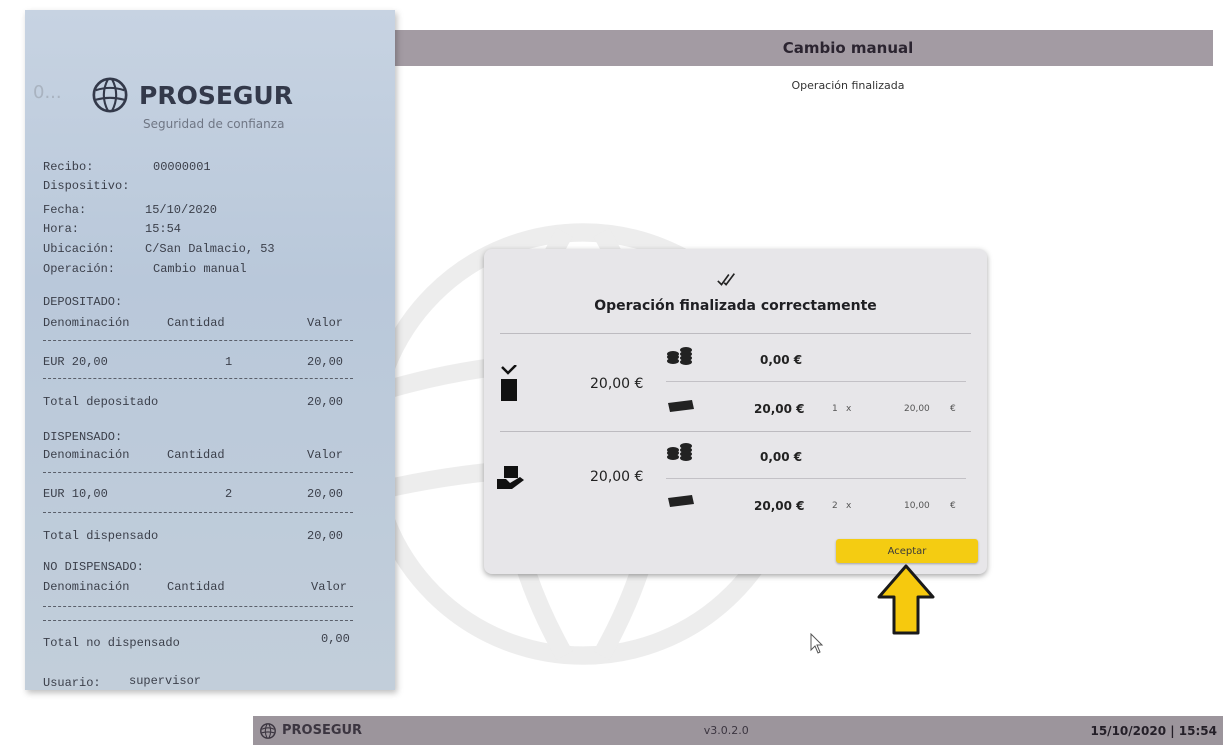 Image resolution: width=1223 pixels, height=745 pixels. Describe the element at coordinates (617, 477) in the screenshot. I see `dispensed-total: 20,00 €` at that location.